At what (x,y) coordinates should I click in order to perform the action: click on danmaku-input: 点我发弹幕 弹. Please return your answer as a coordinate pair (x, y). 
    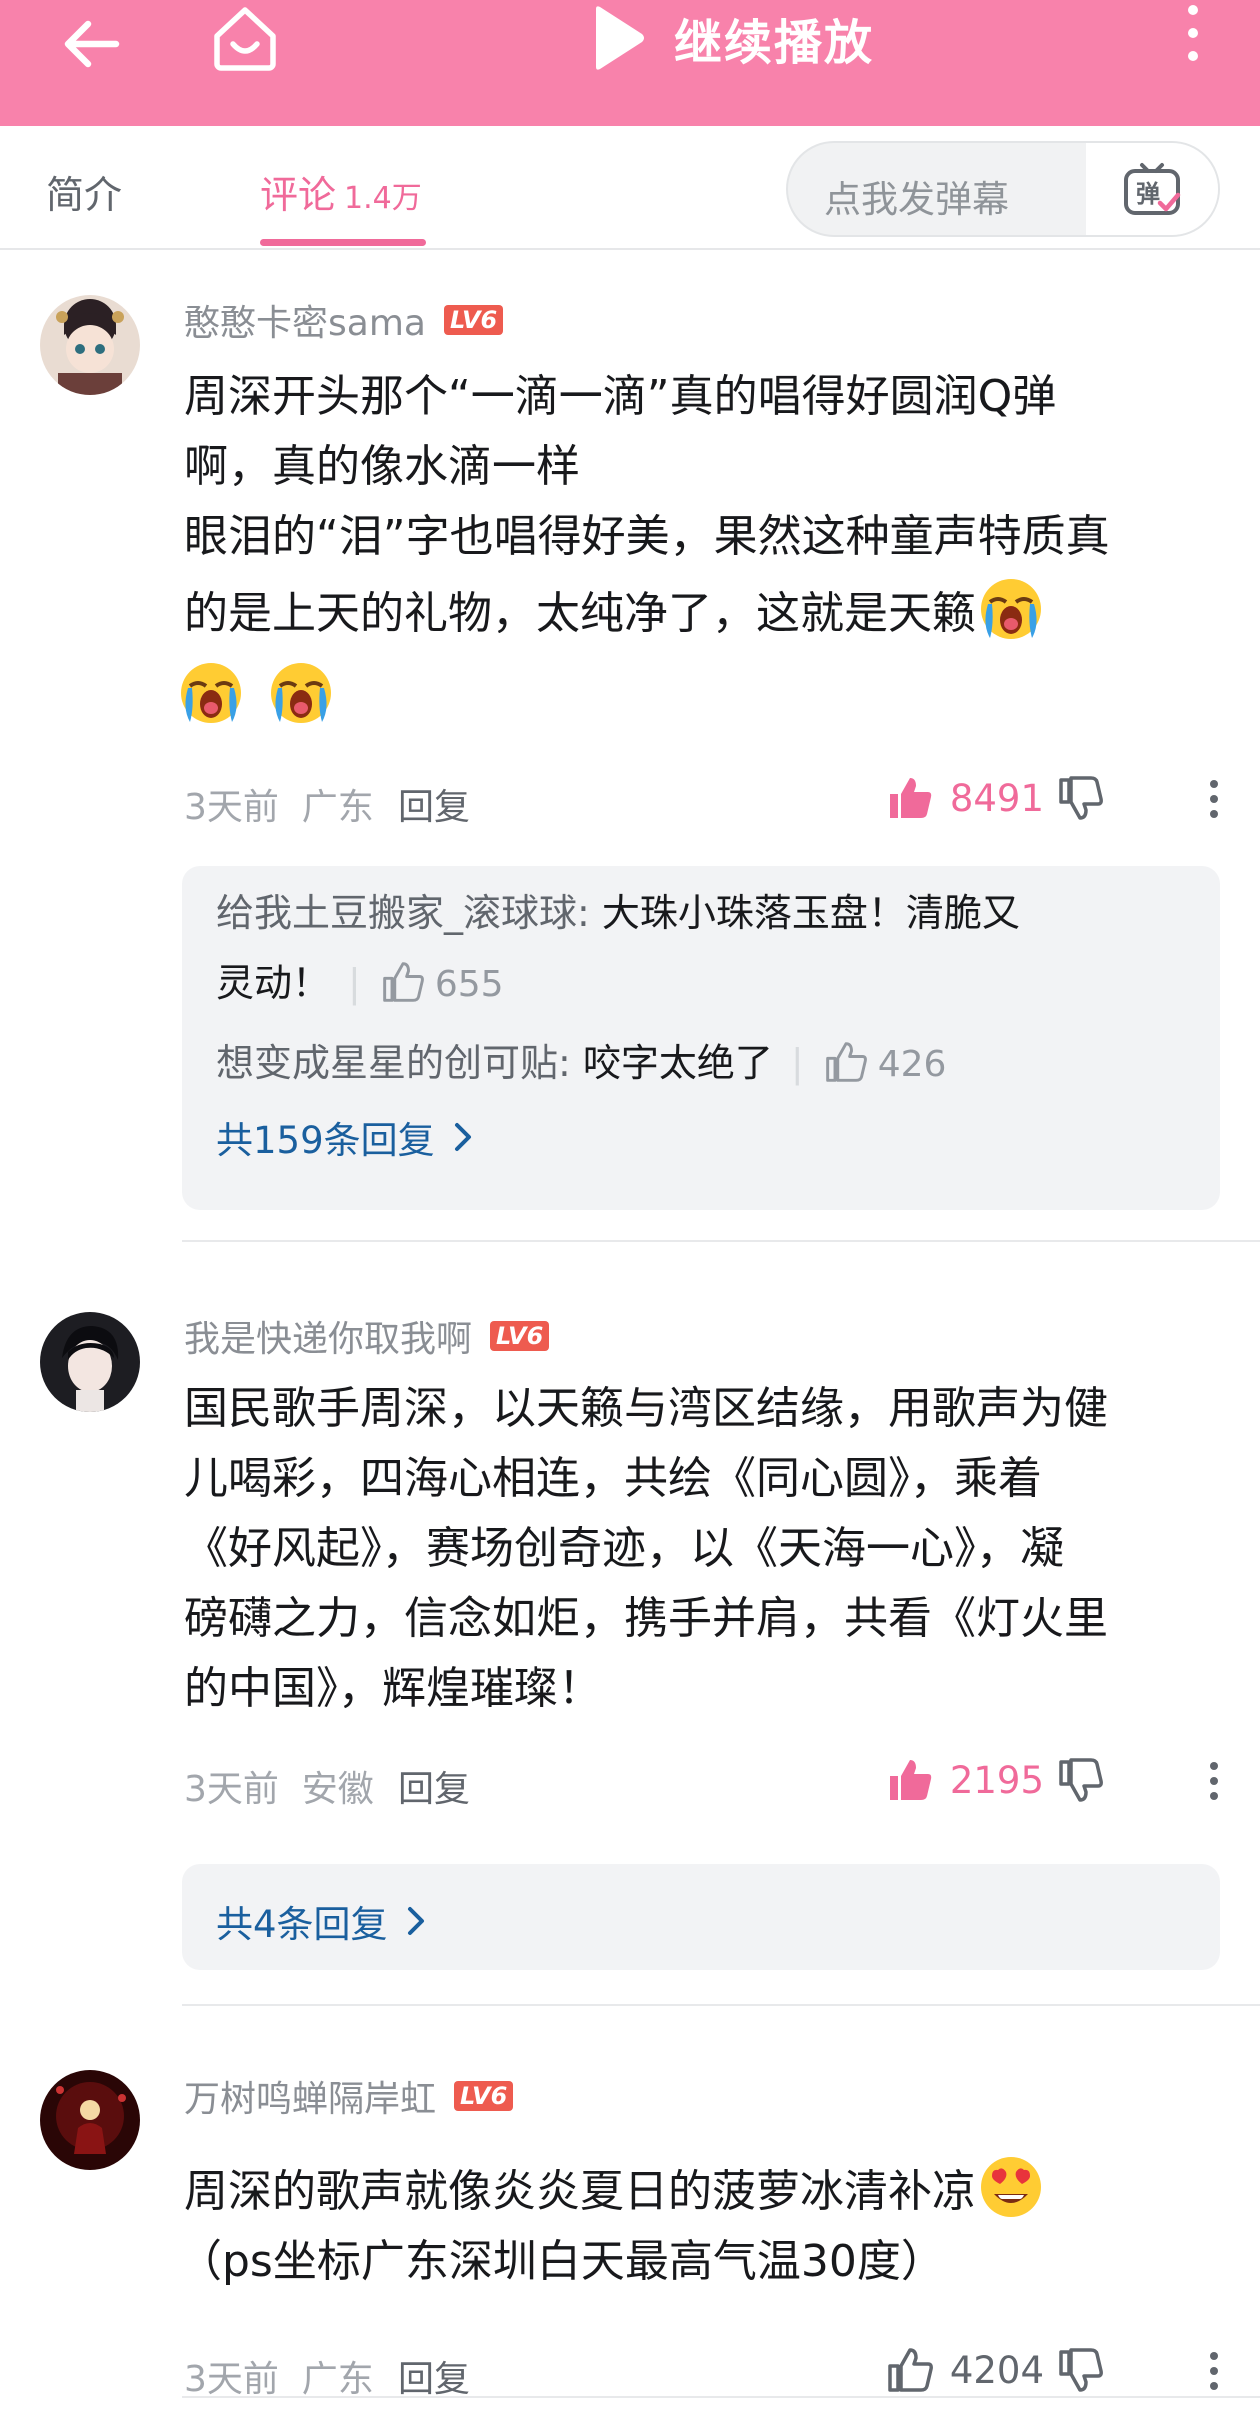
    Looking at the image, I should click on (1003, 189).